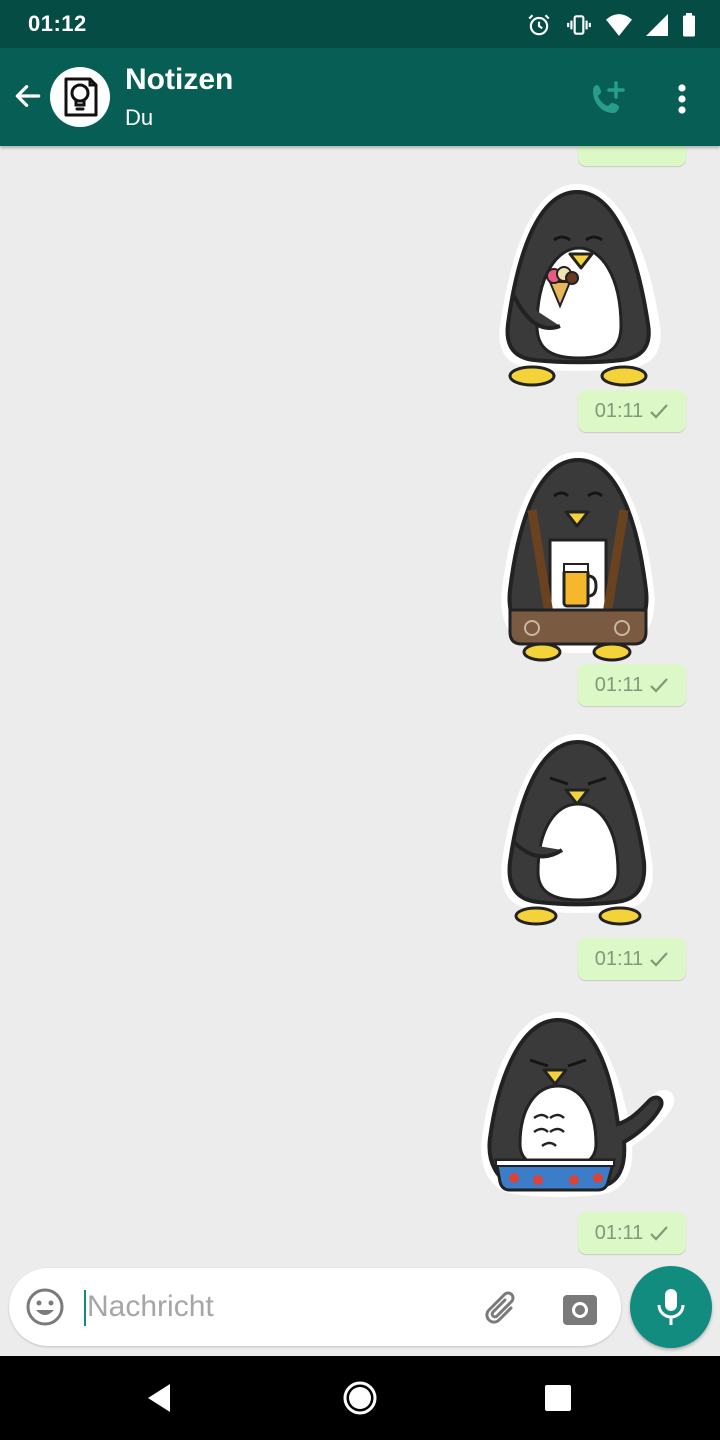 The height and width of the screenshot is (1440, 720). I want to click on lightbulb-note-icon, so click(81, 97).